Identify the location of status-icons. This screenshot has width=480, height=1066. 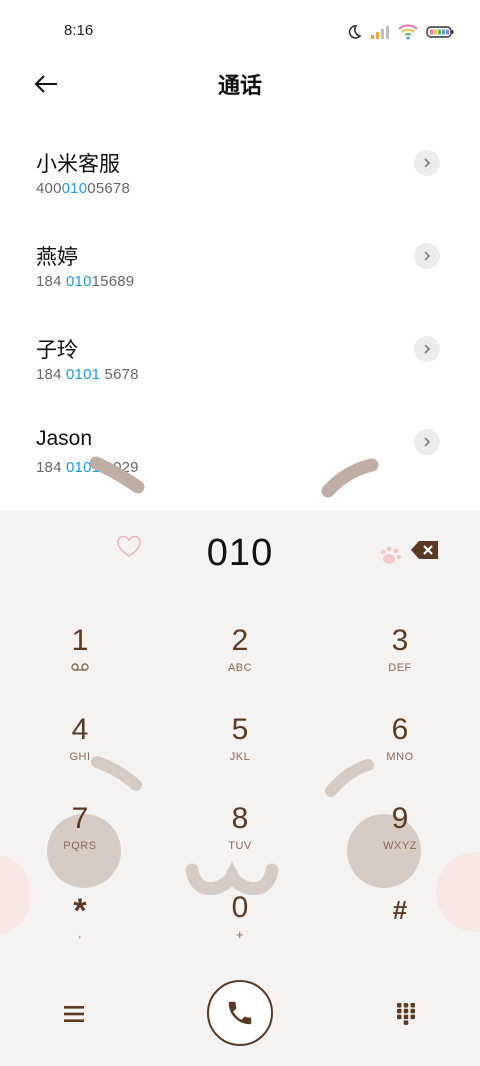
(400, 32).